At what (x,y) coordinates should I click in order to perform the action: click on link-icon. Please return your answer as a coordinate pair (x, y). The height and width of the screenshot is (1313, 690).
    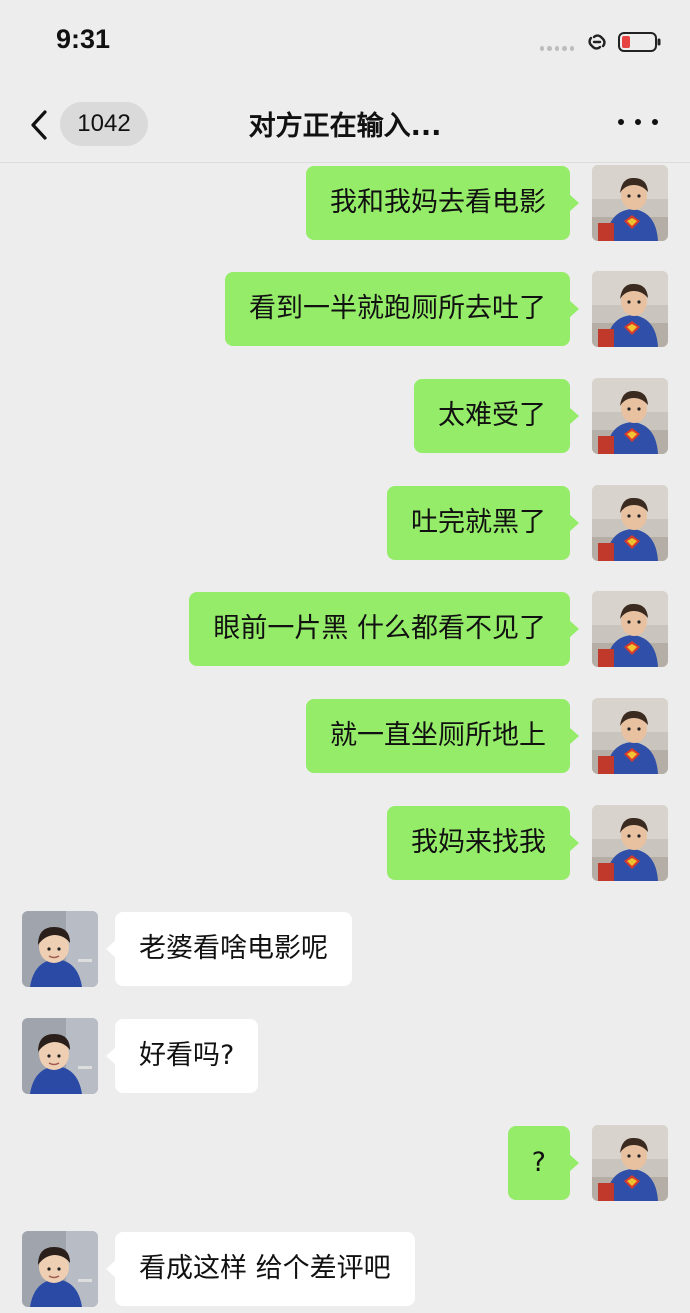
    Looking at the image, I should click on (597, 42).